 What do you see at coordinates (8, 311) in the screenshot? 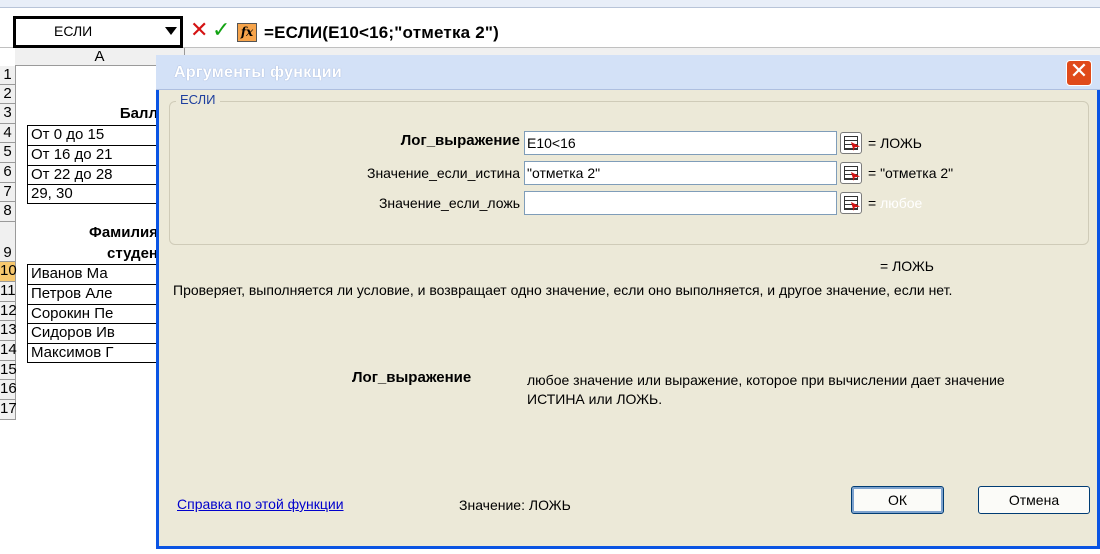
I see `row-header: 12` at bounding box center [8, 311].